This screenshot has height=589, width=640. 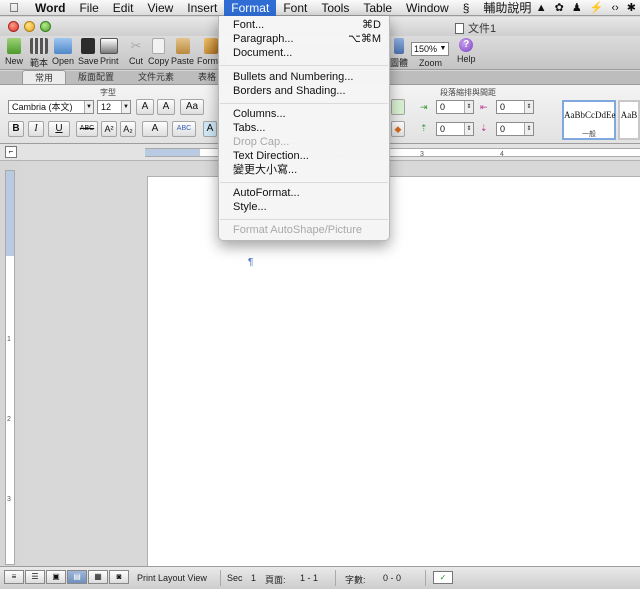 What do you see at coordinates (166, 107) in the screenshot?
I see `shrink-font-button: A` at bounding box center [166, 107].